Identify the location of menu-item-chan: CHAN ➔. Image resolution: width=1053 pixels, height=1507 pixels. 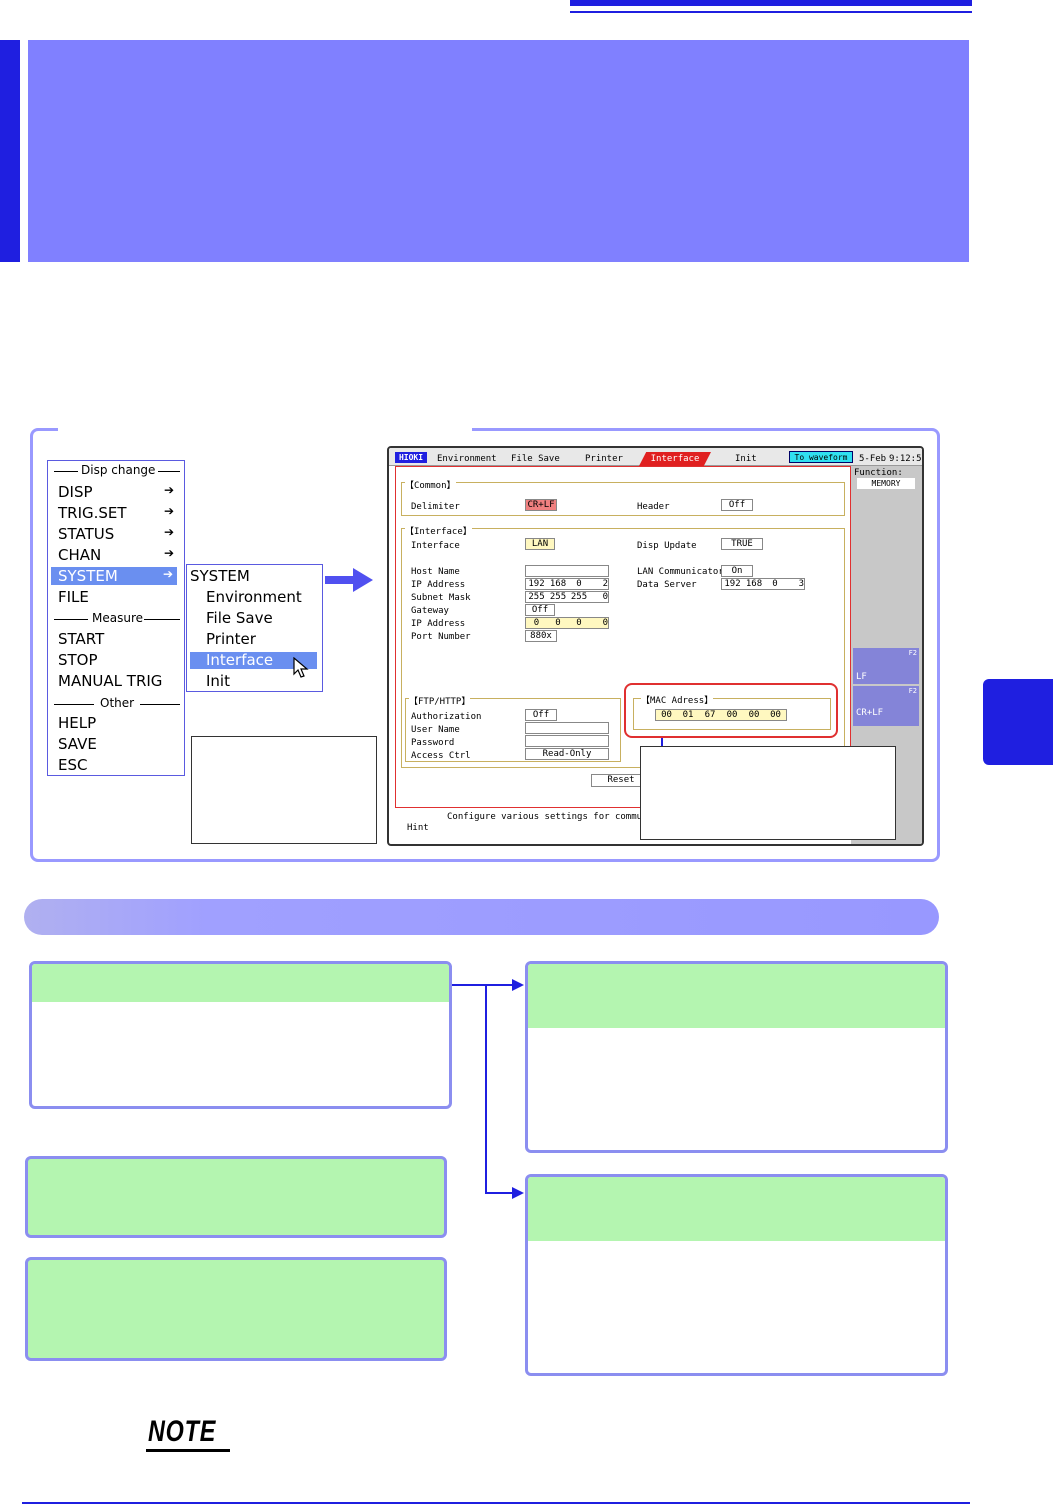
(120, 556).